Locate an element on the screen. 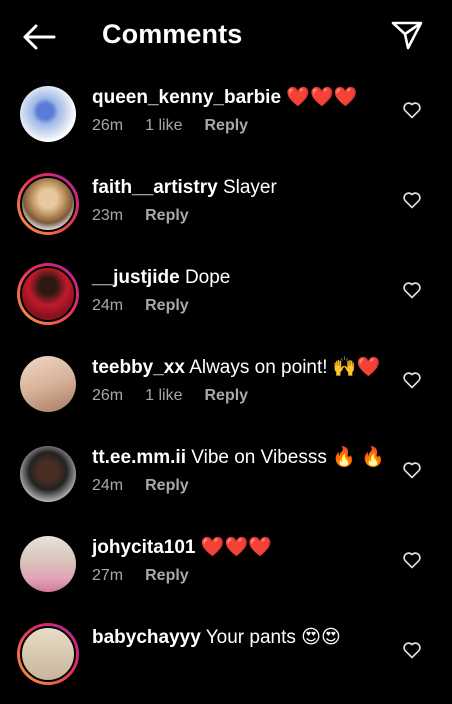  comment-username: babychayyy is located at coordinates (146, 637).